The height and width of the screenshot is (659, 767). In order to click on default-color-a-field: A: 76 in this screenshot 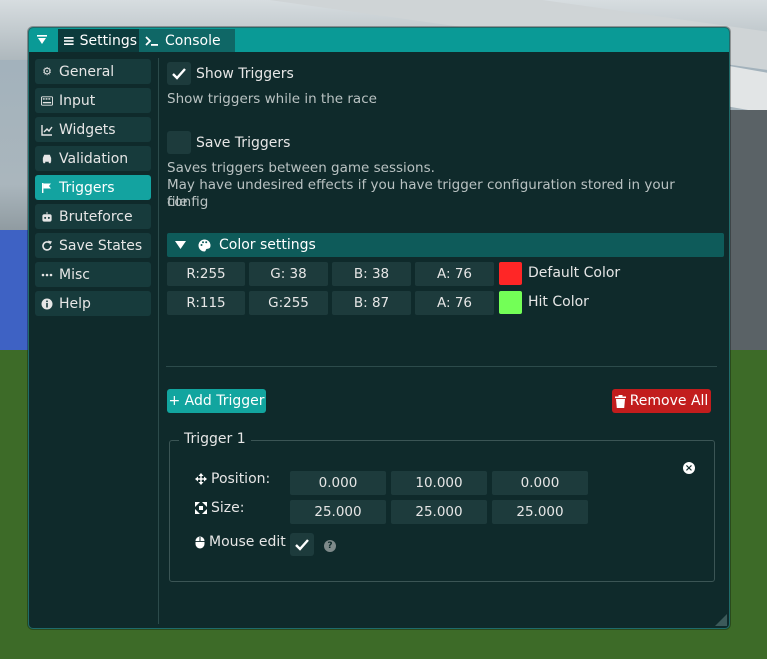, I will do `click(454, 274)`.